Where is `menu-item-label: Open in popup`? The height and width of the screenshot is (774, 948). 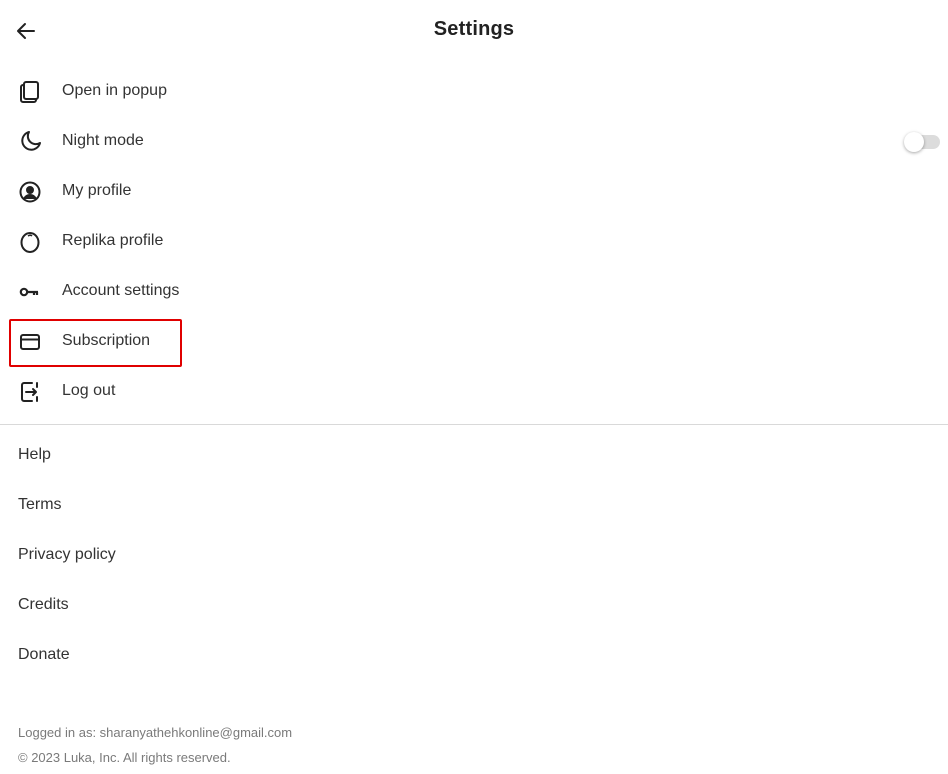
menu-item-label: Open in popup is located at coordinates (114, 90).